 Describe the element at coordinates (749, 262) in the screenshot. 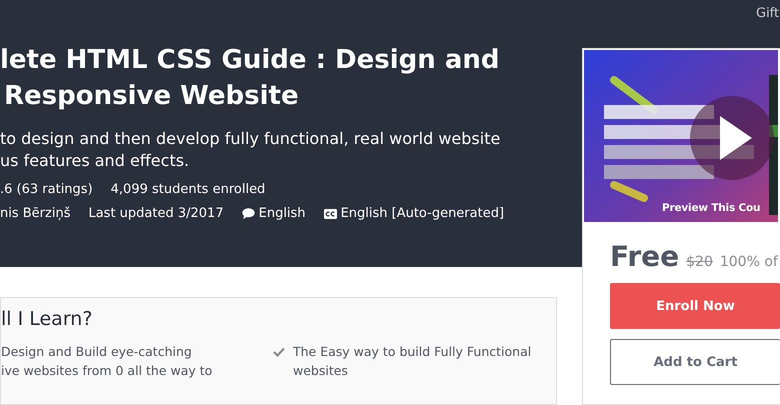

I see `discount-text: 100% of` at that location.